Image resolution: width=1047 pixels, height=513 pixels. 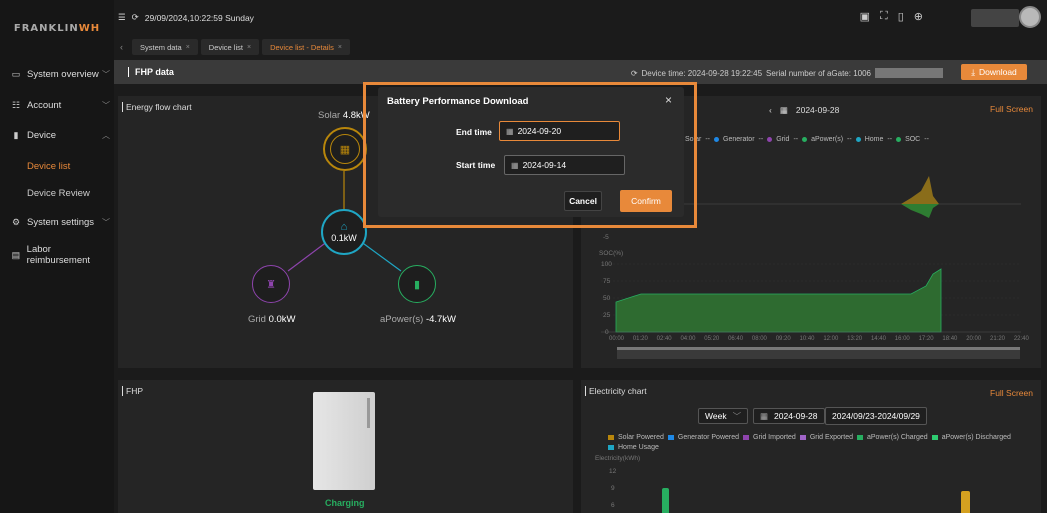 What do you see at coordinates (884, 16) in the screenshot?
I see `fullscreen-icon: ⛶` at bounding box center [884, 16].